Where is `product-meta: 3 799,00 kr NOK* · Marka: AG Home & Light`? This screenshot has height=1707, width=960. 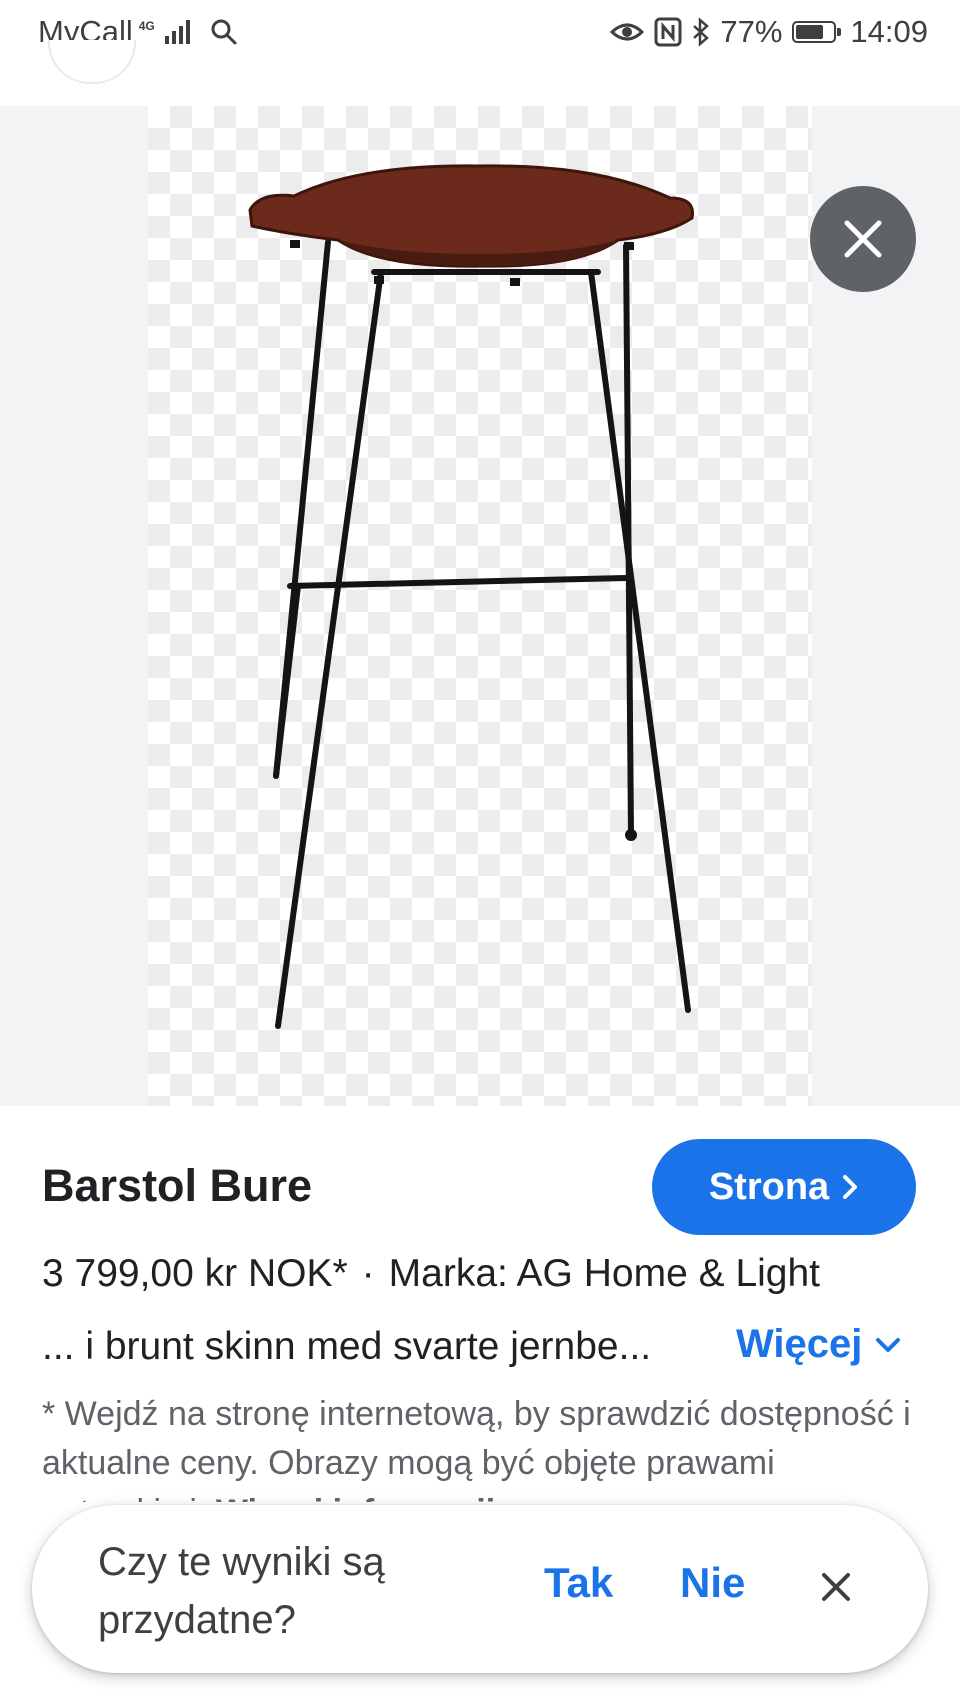 product-meta: 3 799,00 kr NOK* · Marka: AG Home & Light is located at coordinates (431, 1274).